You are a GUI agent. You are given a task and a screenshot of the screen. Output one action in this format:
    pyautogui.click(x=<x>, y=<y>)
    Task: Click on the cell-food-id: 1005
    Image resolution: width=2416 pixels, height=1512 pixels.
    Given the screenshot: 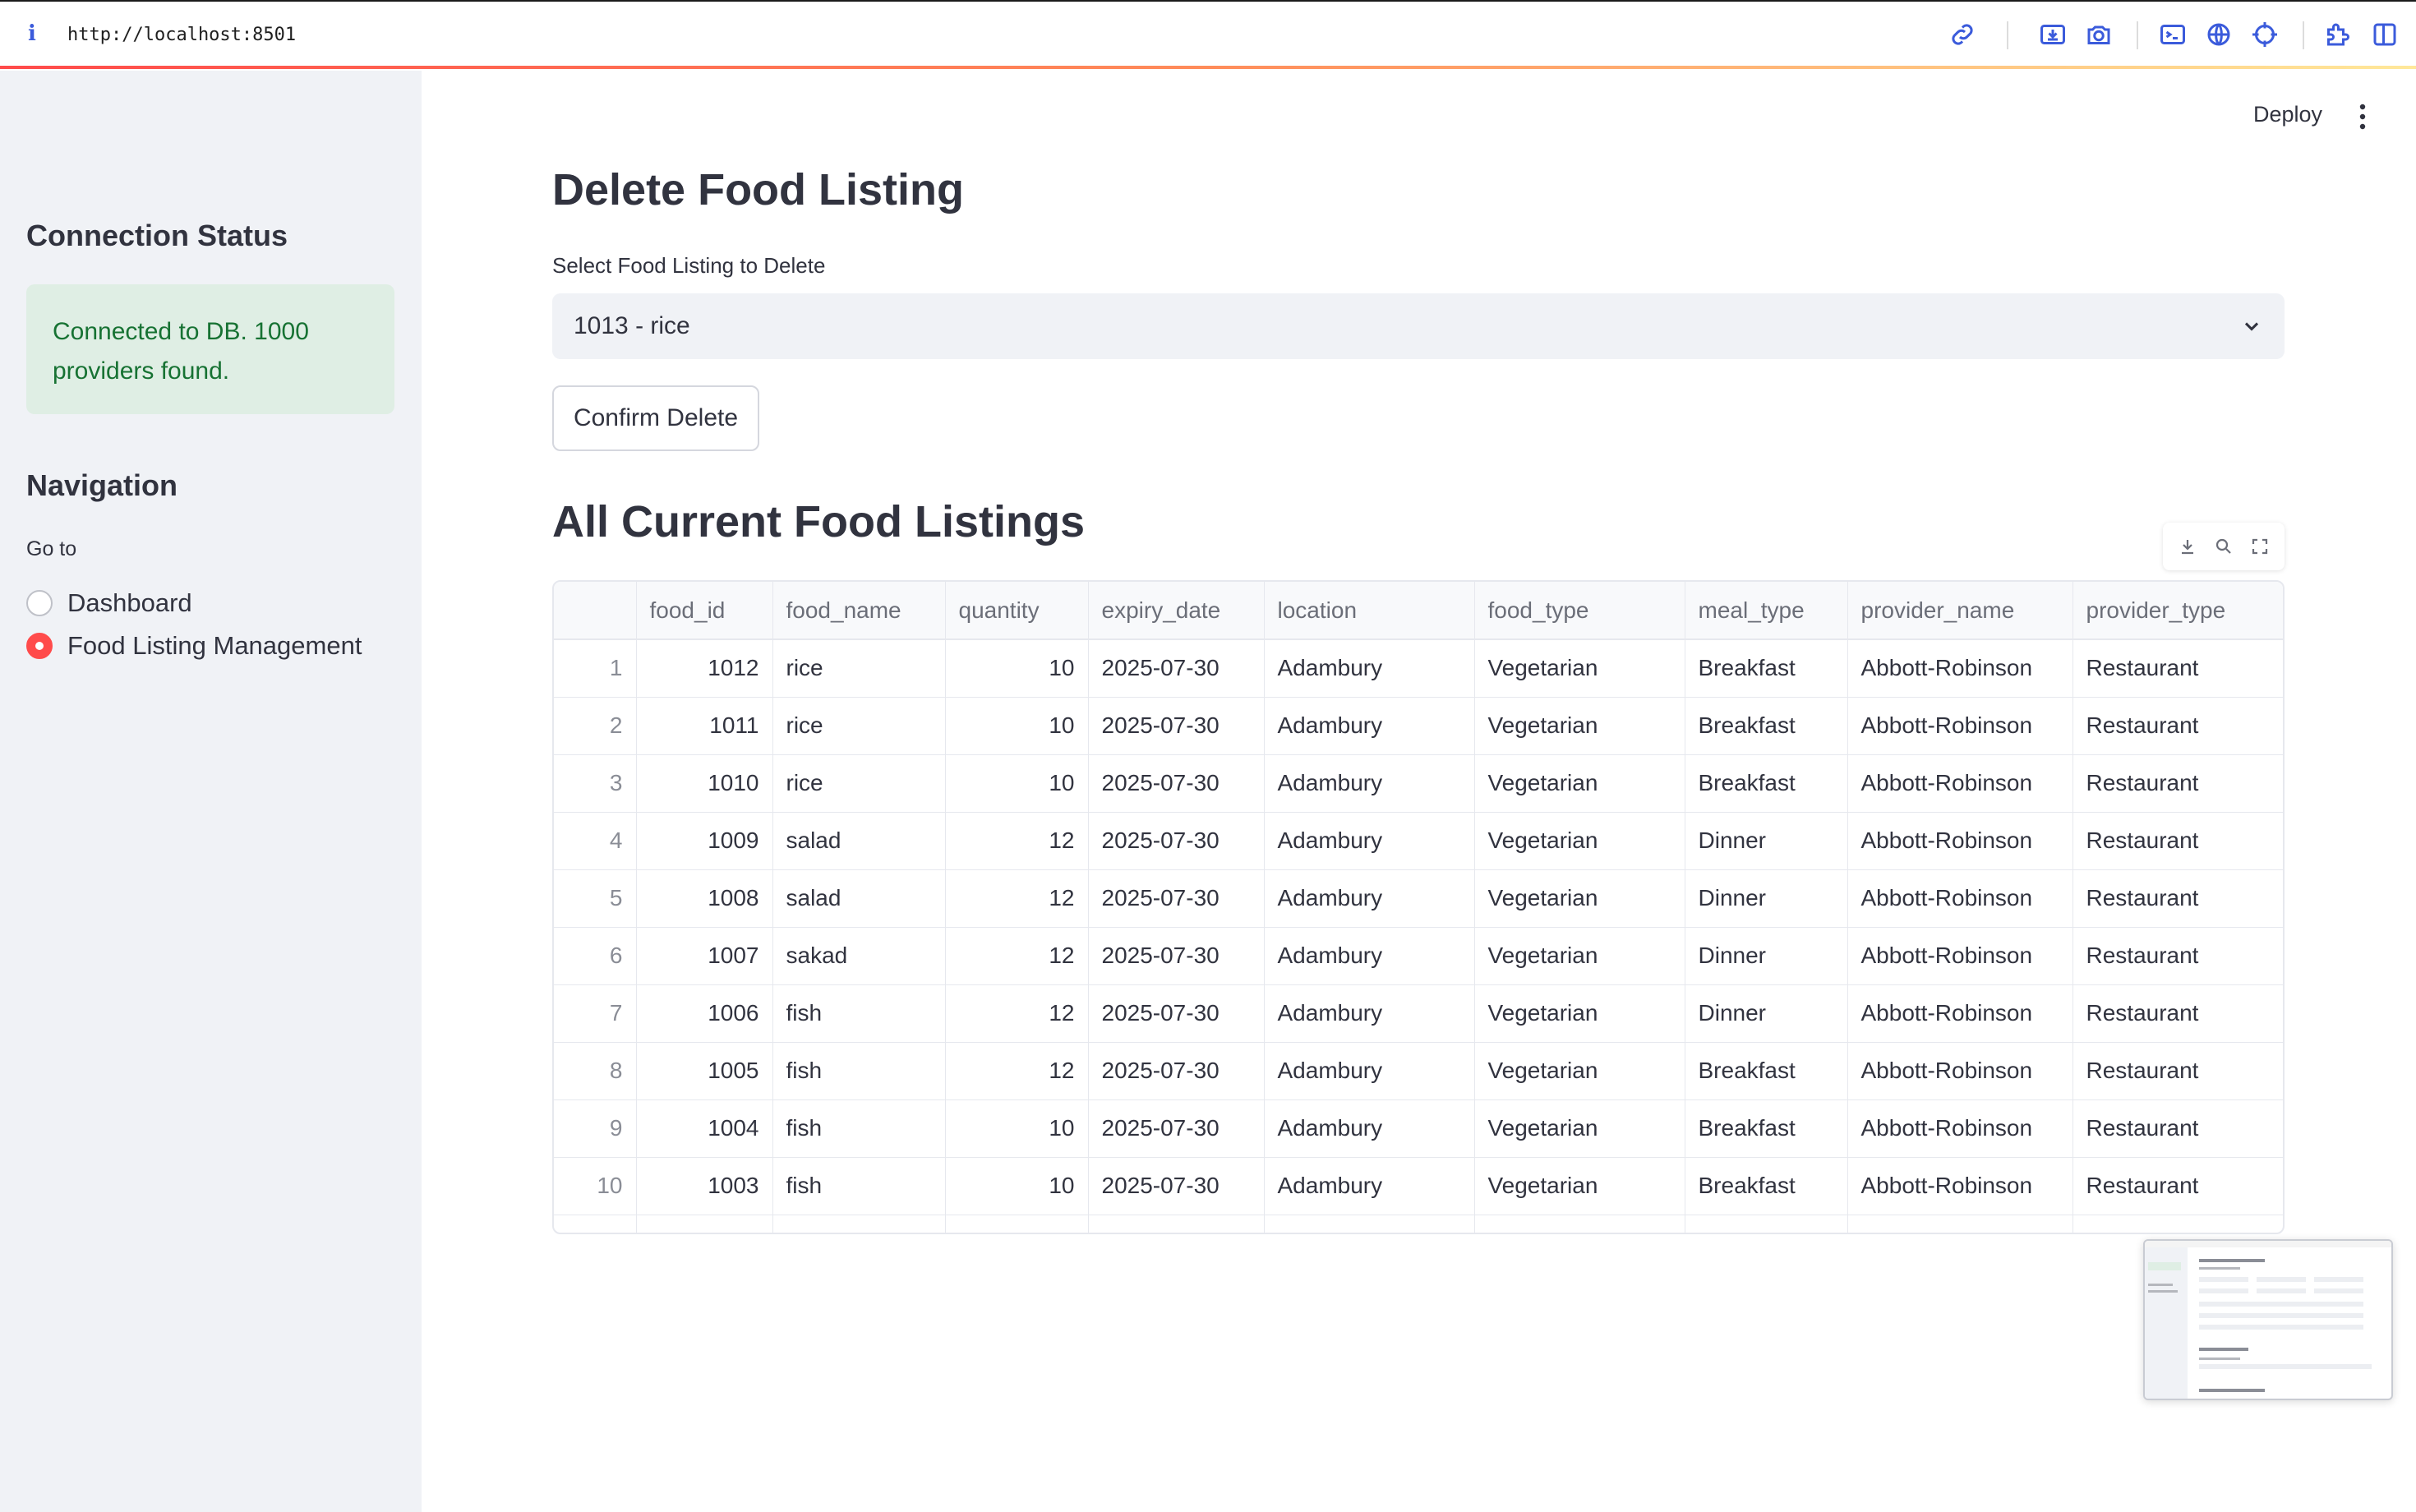 What is the action you would take?
    pyautogui.click(x=705, y=1071)
    